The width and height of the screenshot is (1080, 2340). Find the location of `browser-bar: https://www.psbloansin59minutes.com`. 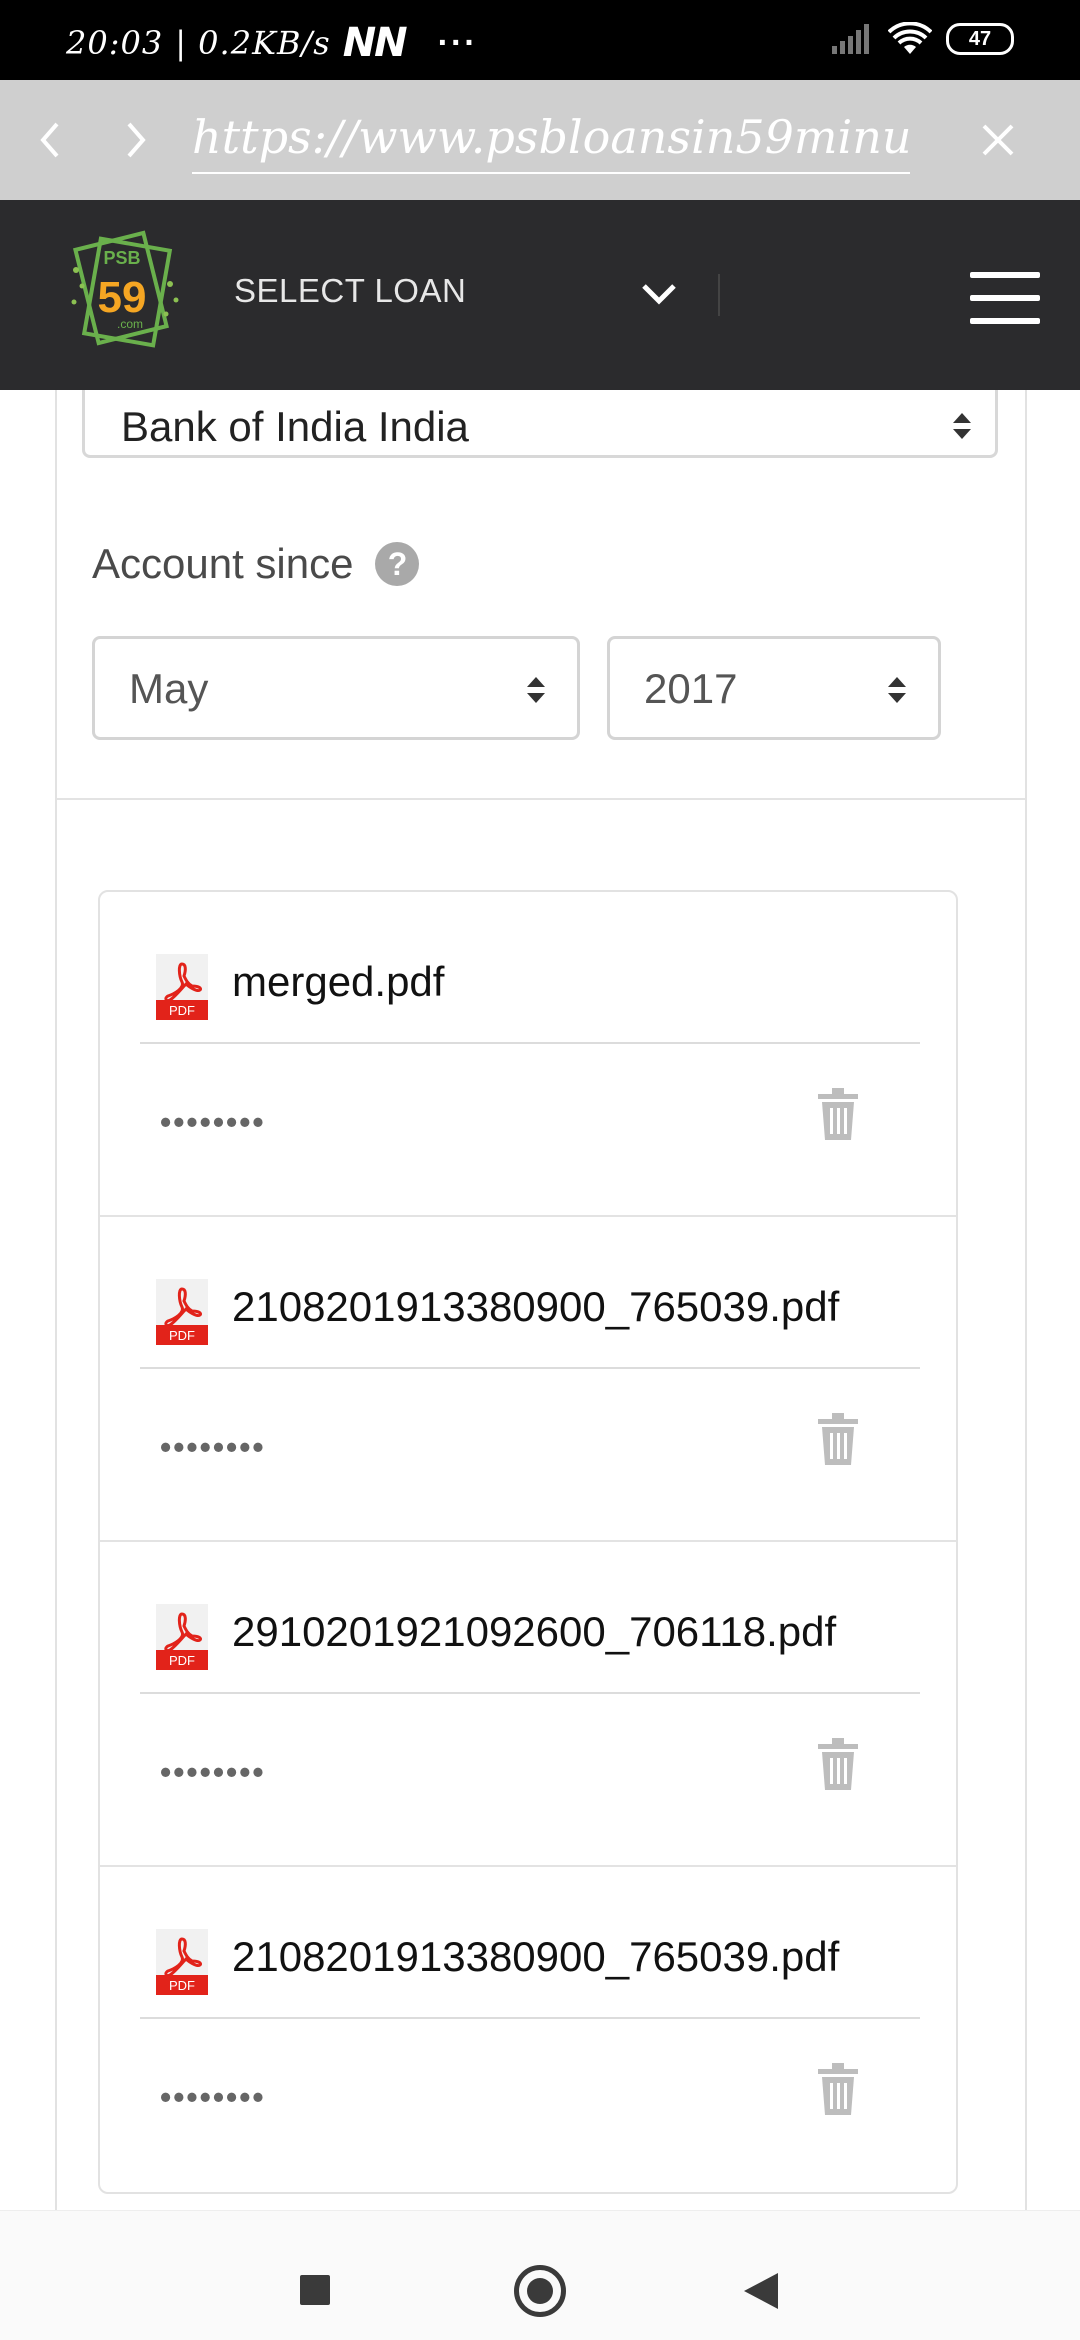

browser-bar: https://www.psbloansin59minutes.com is located at coordinates (540, 140).